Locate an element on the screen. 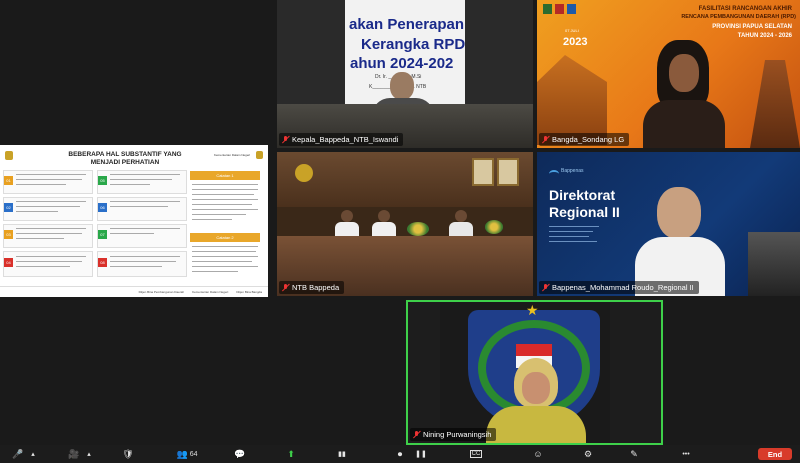 This screenshot has height=463, width=800. whiteboard-icon: ✎ is located at coordinates (634, 453).